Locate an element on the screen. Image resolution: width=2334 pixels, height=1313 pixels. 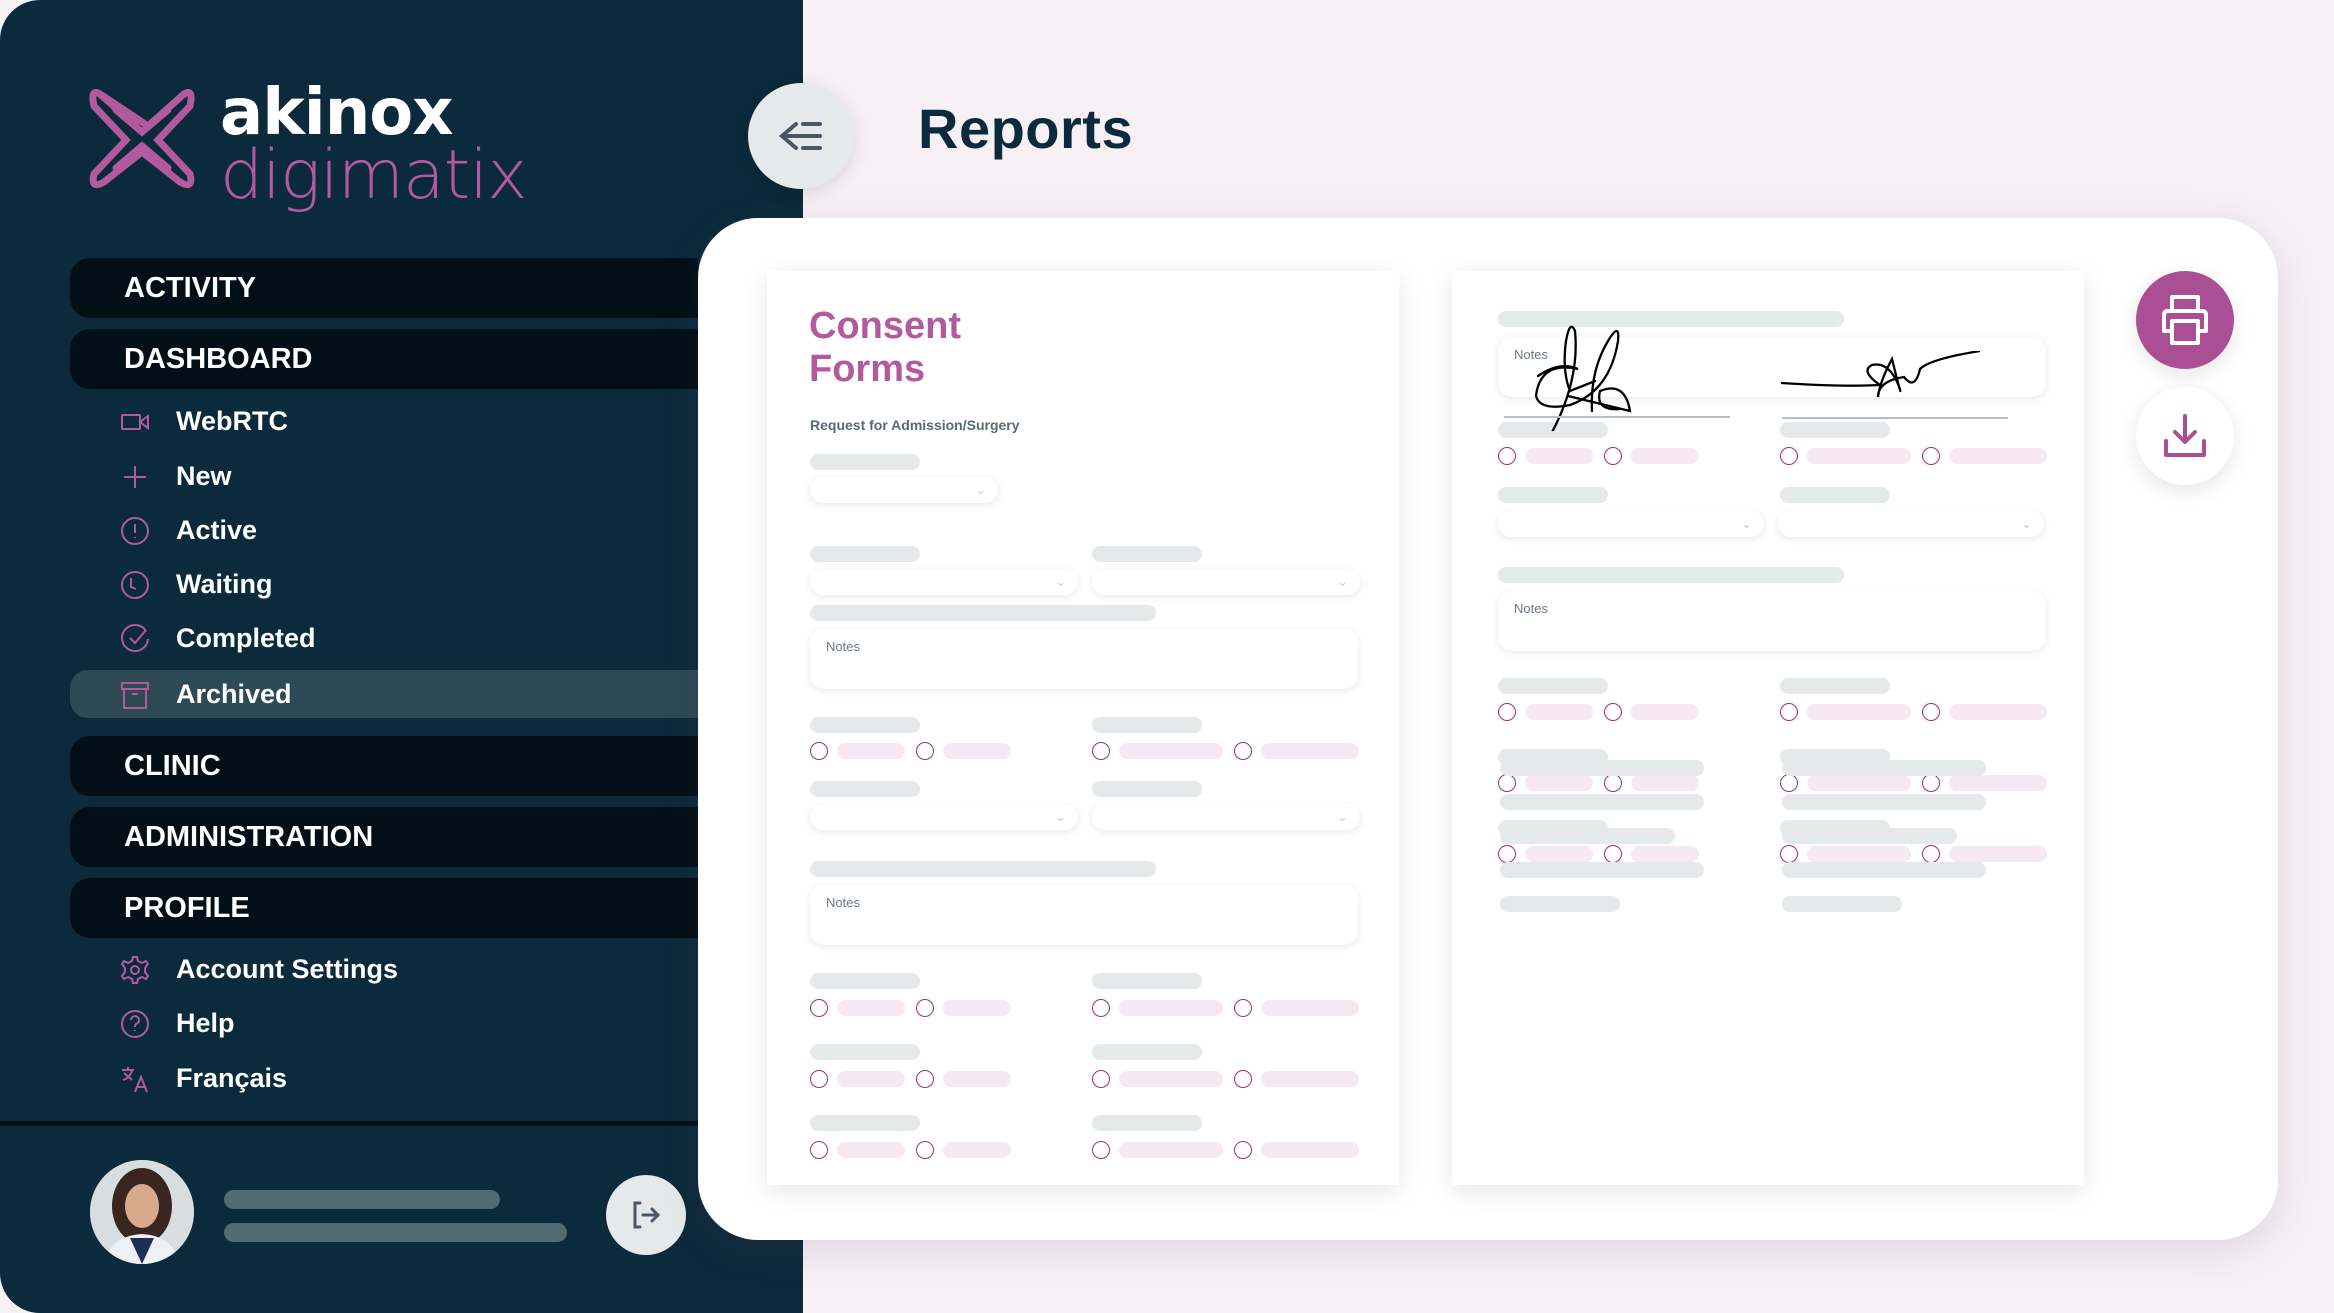
nav-item-label: Completed is located at coordinates (246, 638).